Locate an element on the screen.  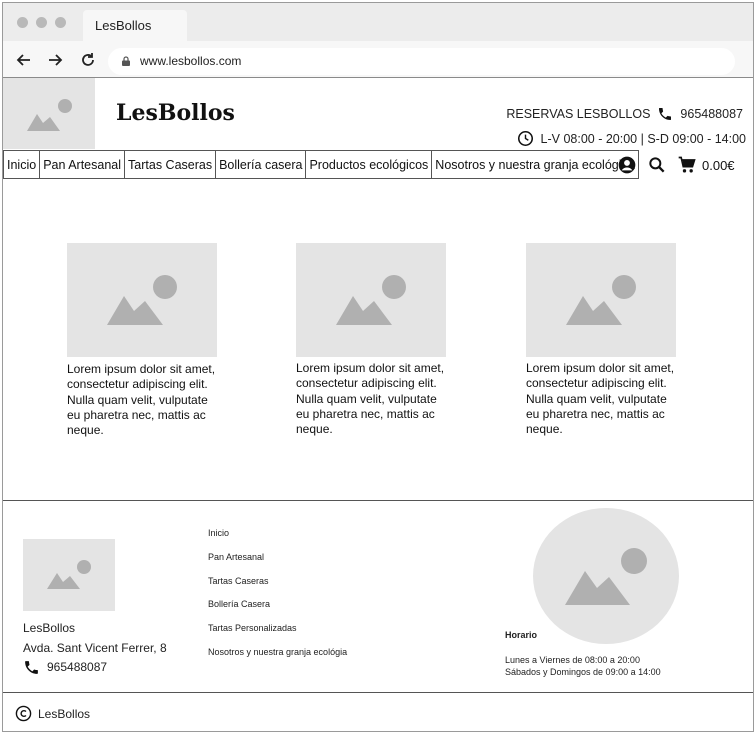
reload-icon is located at coordinates (88, 60).